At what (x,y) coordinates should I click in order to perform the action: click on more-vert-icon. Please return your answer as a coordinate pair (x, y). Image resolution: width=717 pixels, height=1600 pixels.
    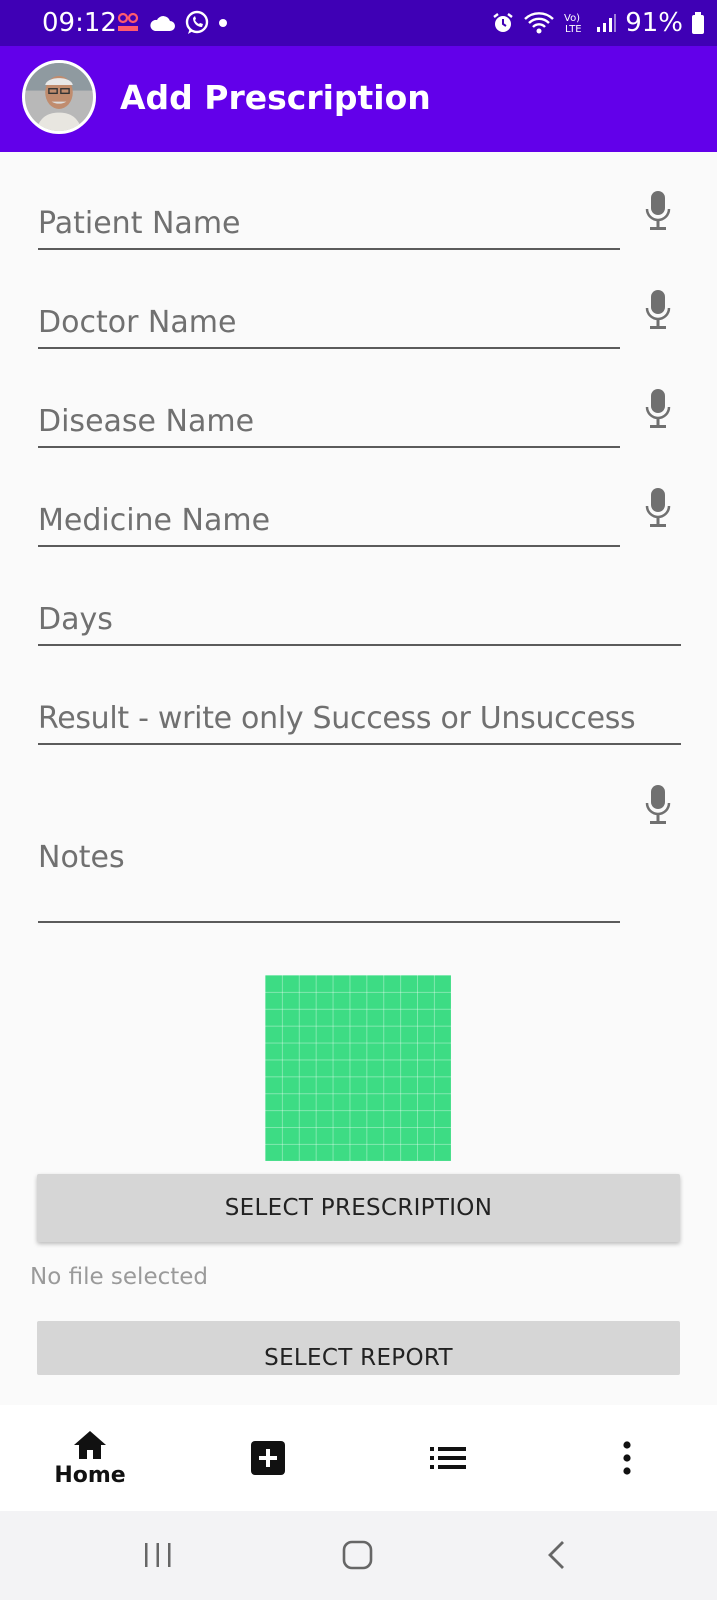
    Looking at the image, I should click on (627, 1458).